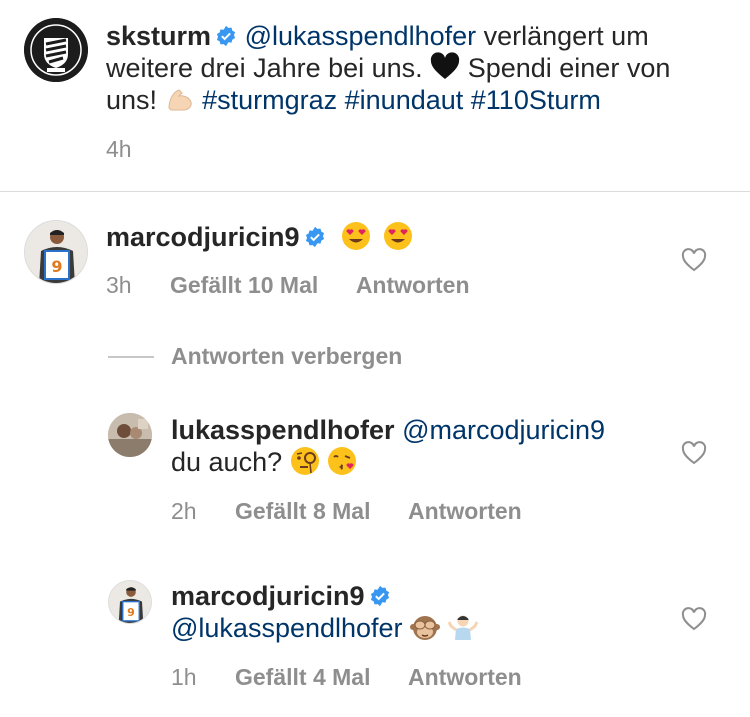 The height and width of the screenshot is (717, 750). Describe the element at coordinates (269, 100) in the screenshot. I see `hashtag-sturmgraz: #sturmgraz` at that location.